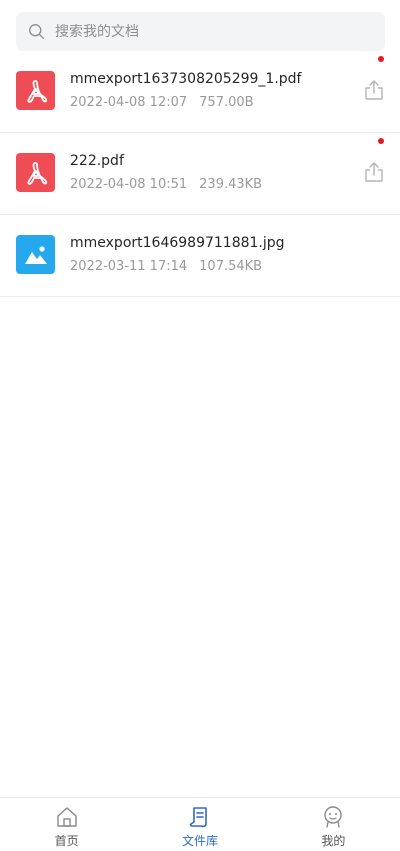 The width and height of the screenshot is (400, 851). Describe the element at coordinates (231, 184) in the screenshot. I see `file-size: 239.43KB` at that location.